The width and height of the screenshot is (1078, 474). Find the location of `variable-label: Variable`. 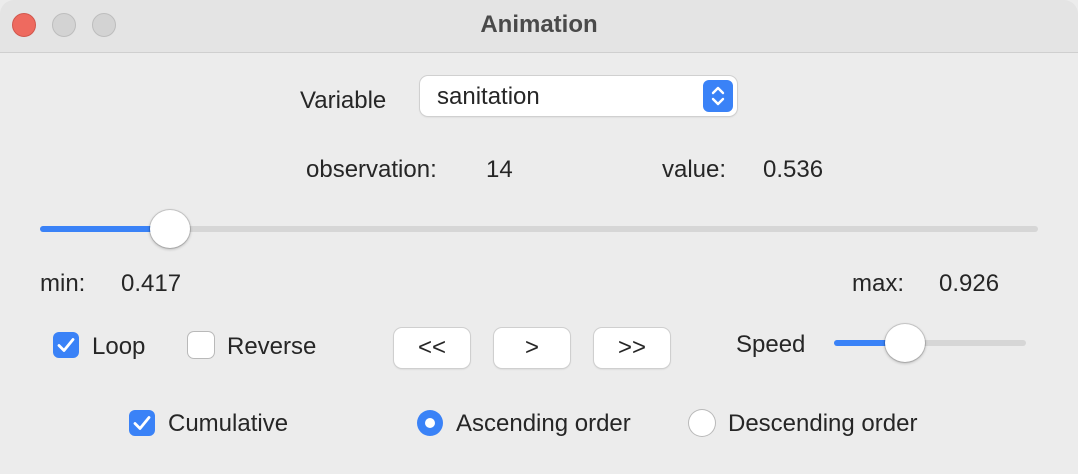

variable-label: Variable is located at coordinates (343, 100).